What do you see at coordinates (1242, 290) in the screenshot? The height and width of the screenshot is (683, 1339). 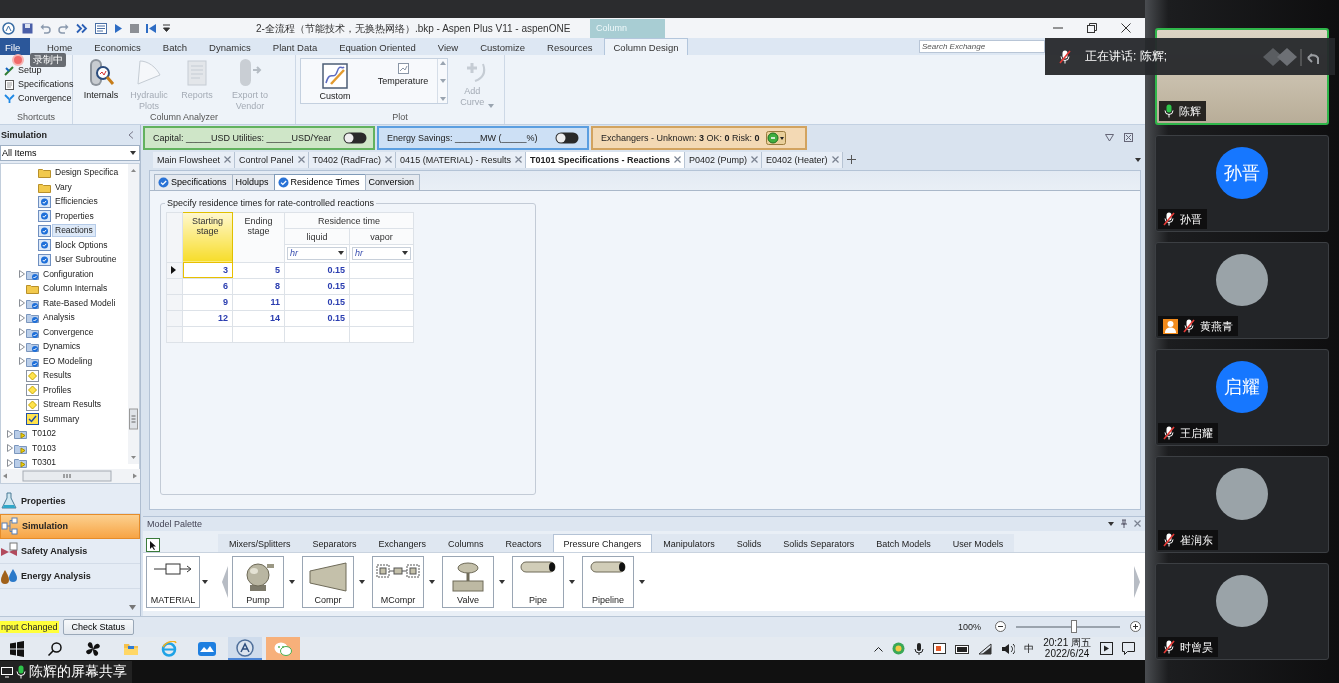 I see `participant-tile: 黄燕青` at bounding box center [1242, 290].